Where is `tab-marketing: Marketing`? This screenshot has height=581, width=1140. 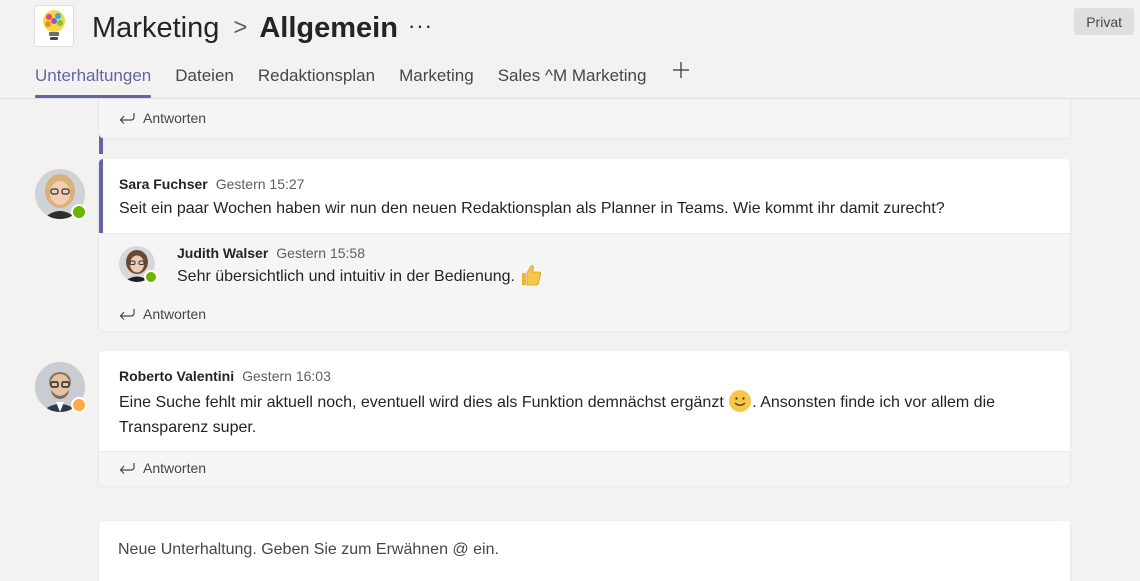
tab-marketing: Marketing is located at coordinates (436, 82).